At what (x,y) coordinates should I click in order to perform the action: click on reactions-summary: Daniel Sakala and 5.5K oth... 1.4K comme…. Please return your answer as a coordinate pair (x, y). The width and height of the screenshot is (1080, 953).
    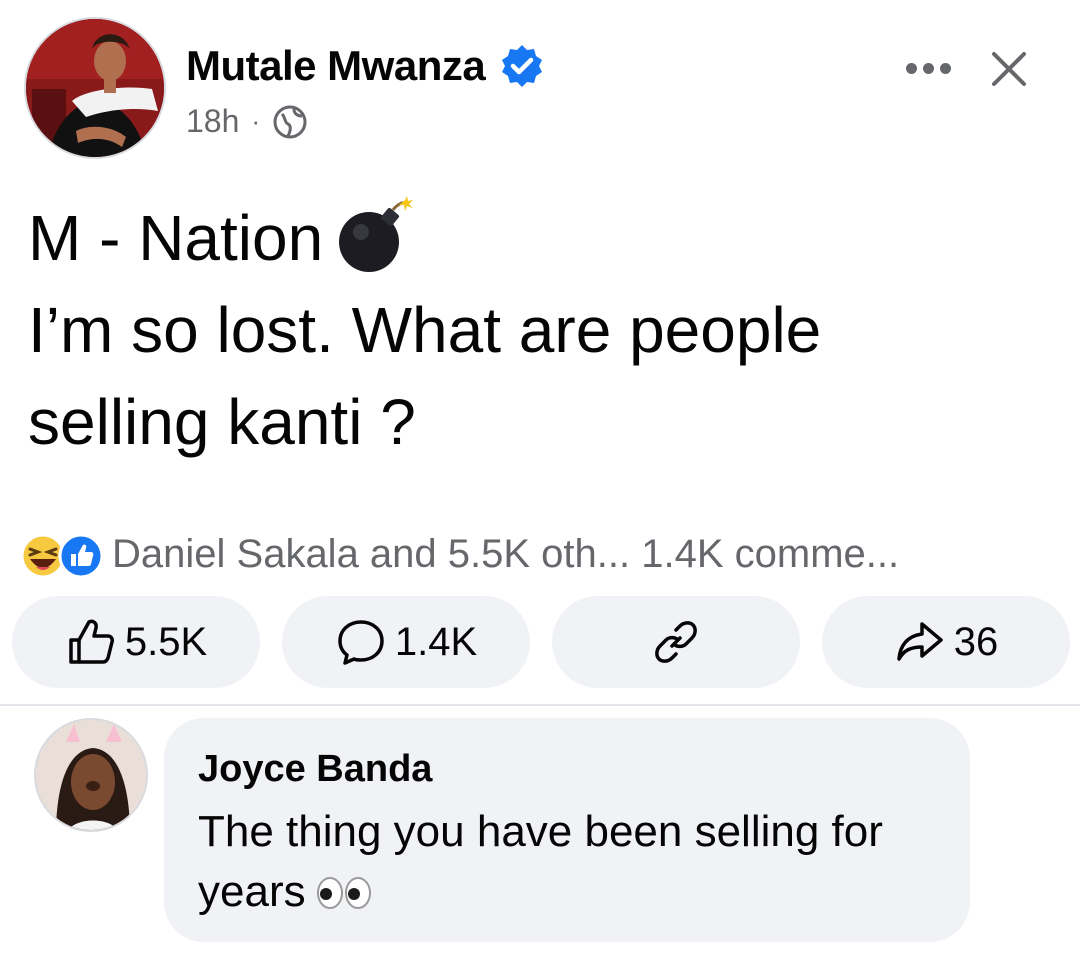
    Looking at the image, I should click on (540, 554).